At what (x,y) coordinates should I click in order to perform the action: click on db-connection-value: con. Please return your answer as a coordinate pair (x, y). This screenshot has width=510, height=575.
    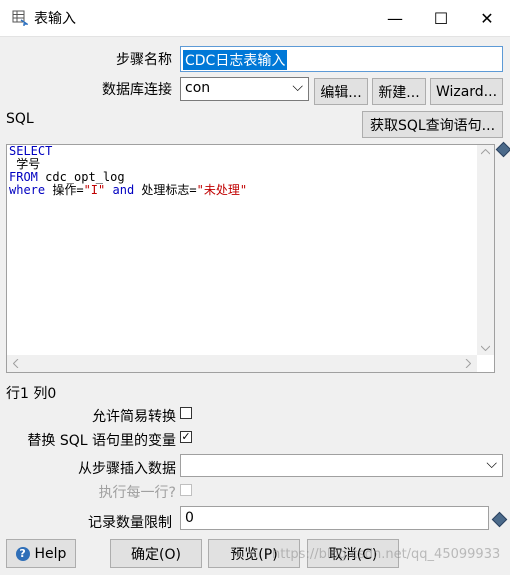
    Looking at the image, I should click on (198, 88).